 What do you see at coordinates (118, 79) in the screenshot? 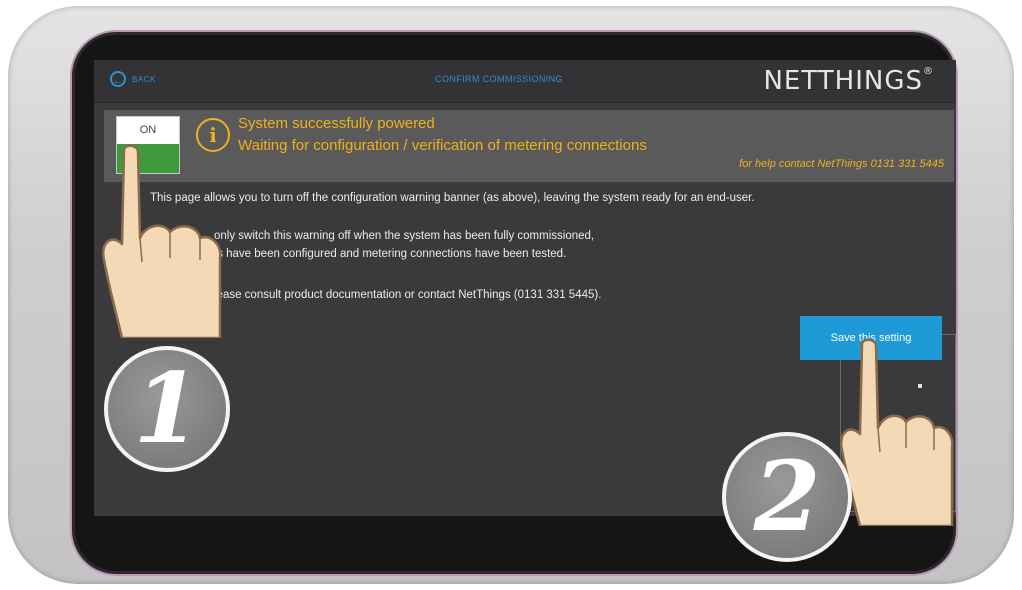
I see `back-arrow-icon: ←` at bounding box center [118, 79].